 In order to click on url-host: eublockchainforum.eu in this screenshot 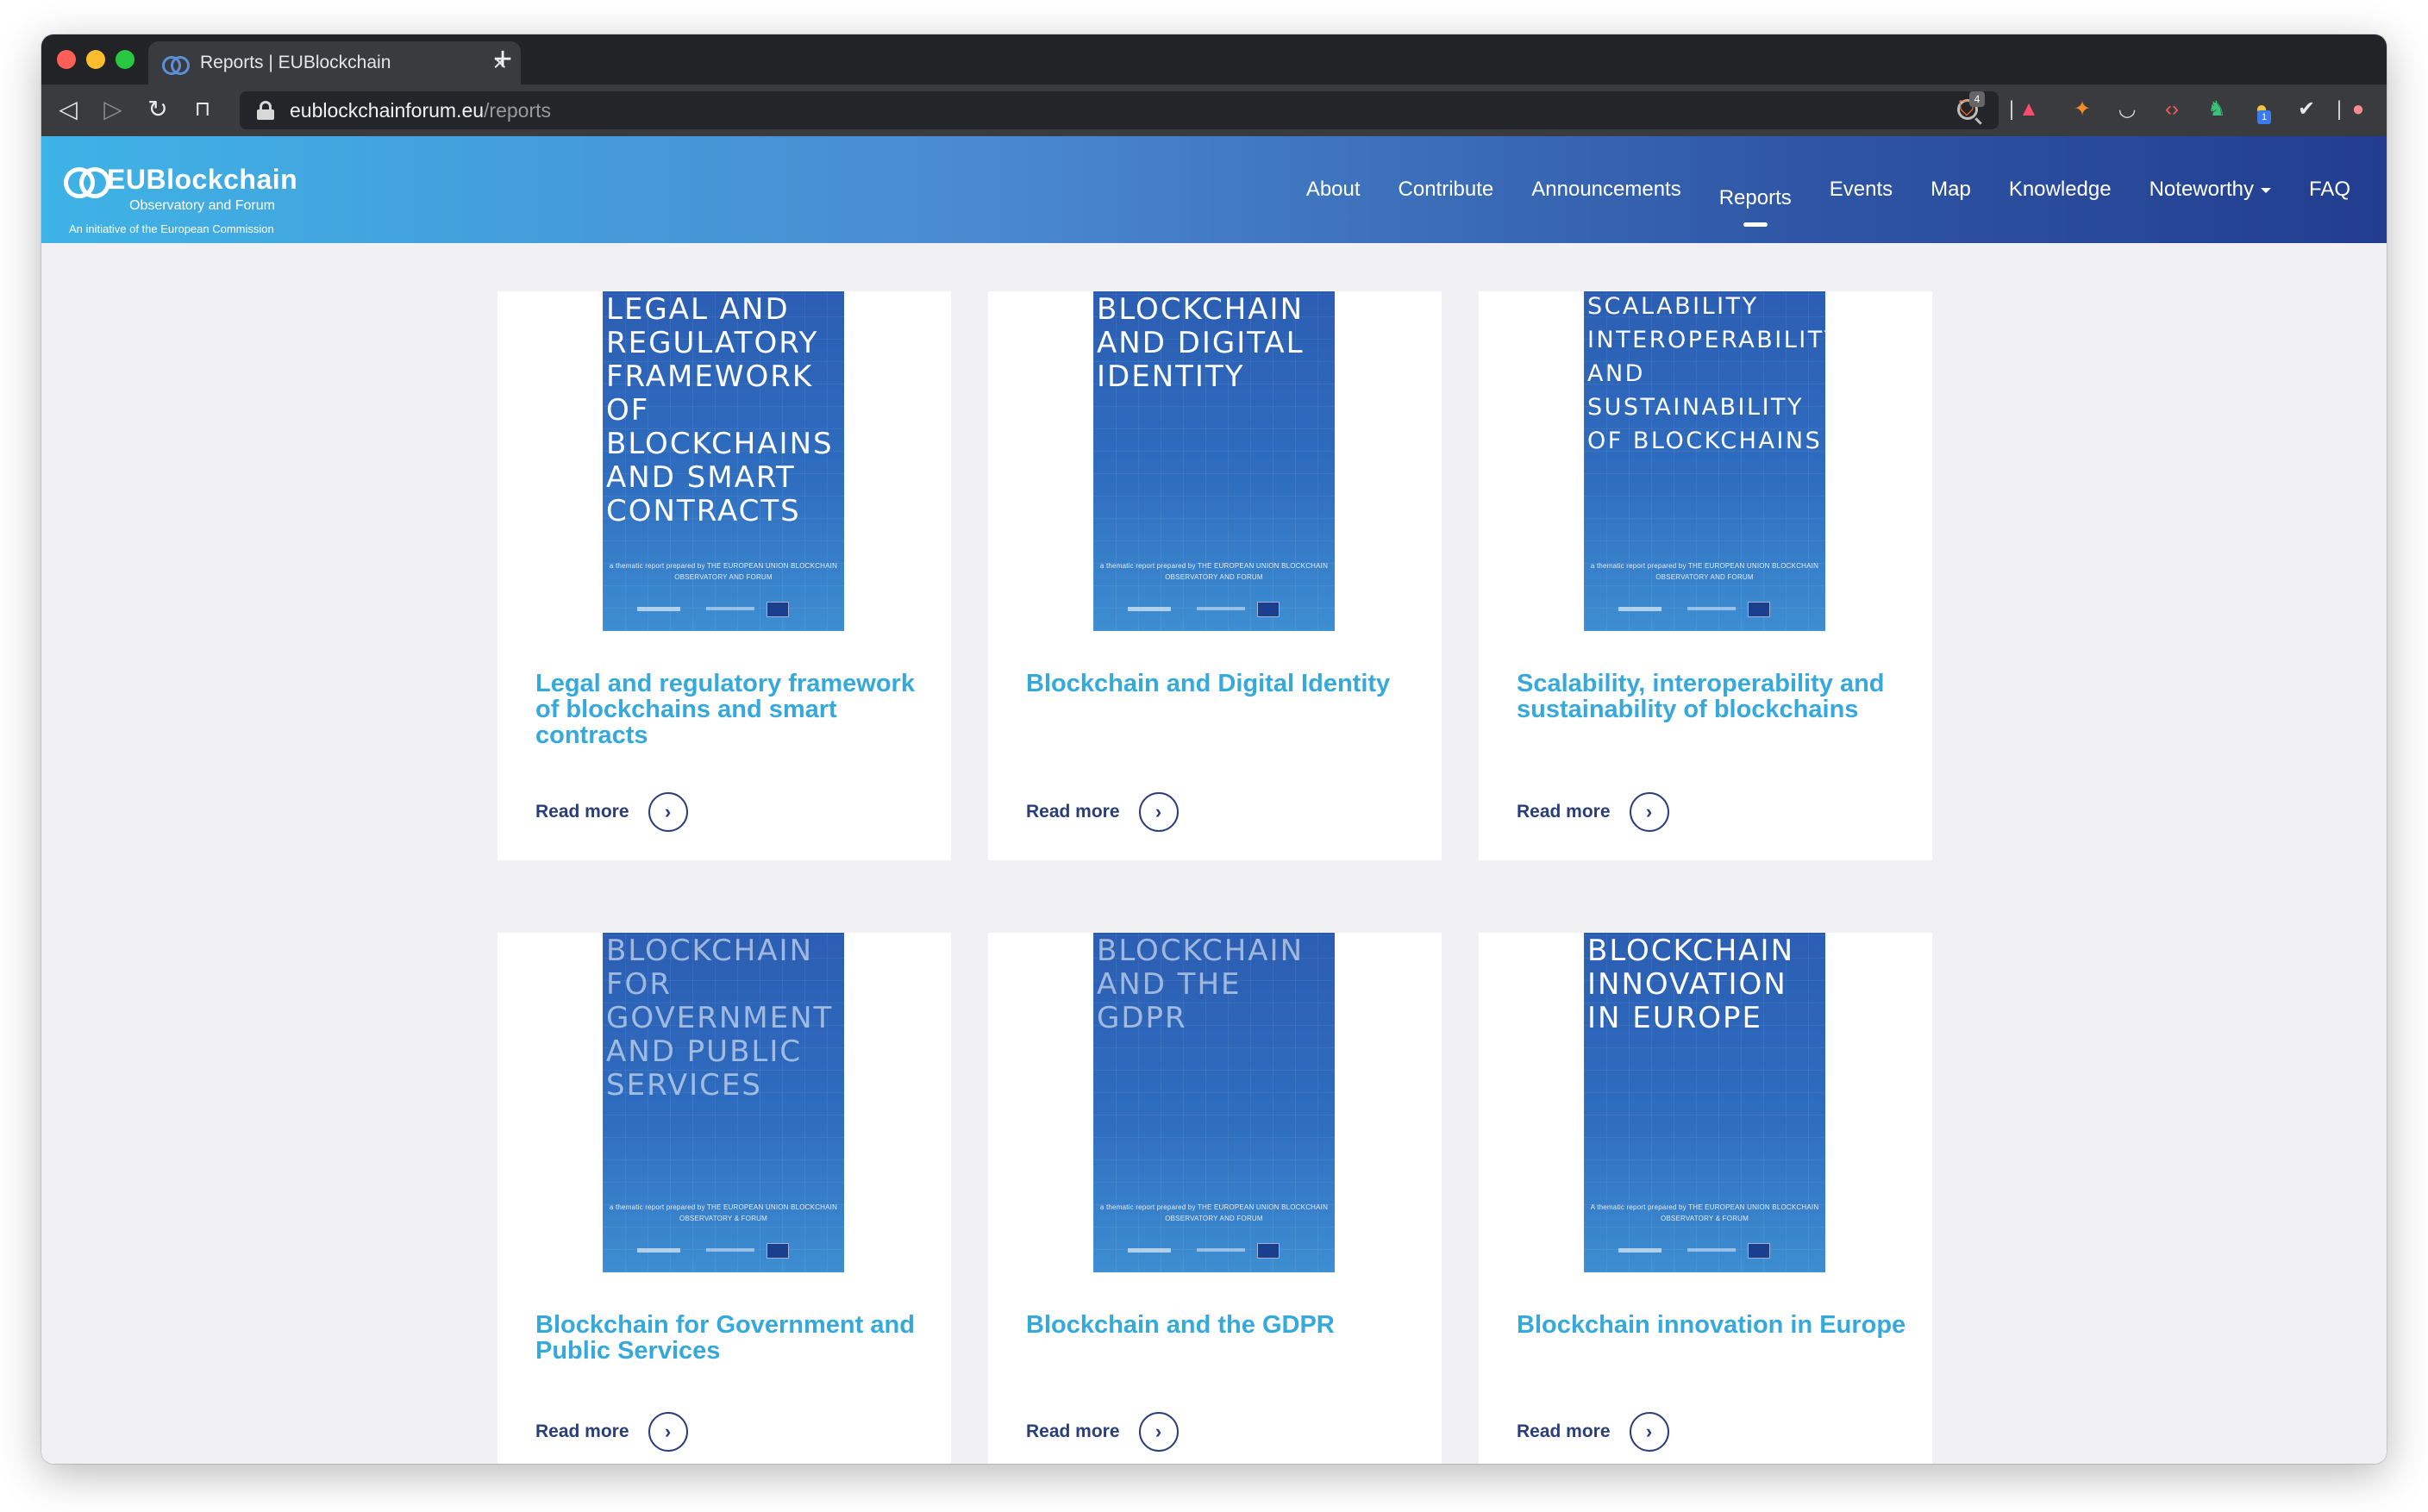, I will do `click(387, 110)`.